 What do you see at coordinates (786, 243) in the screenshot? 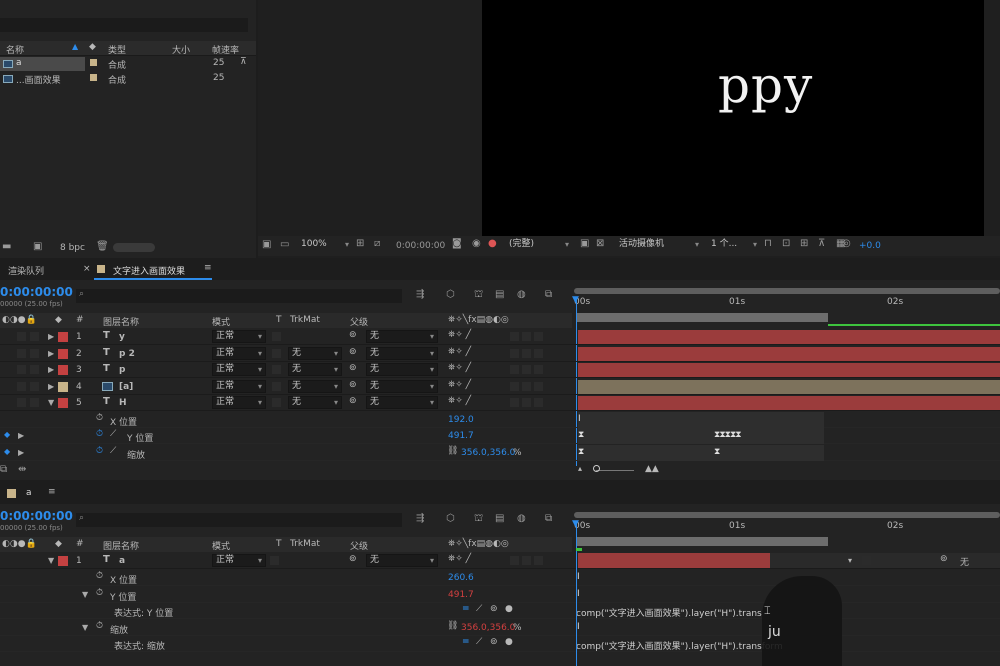
I see `layout-icon: ⊡` at bounding box center [786, 243].